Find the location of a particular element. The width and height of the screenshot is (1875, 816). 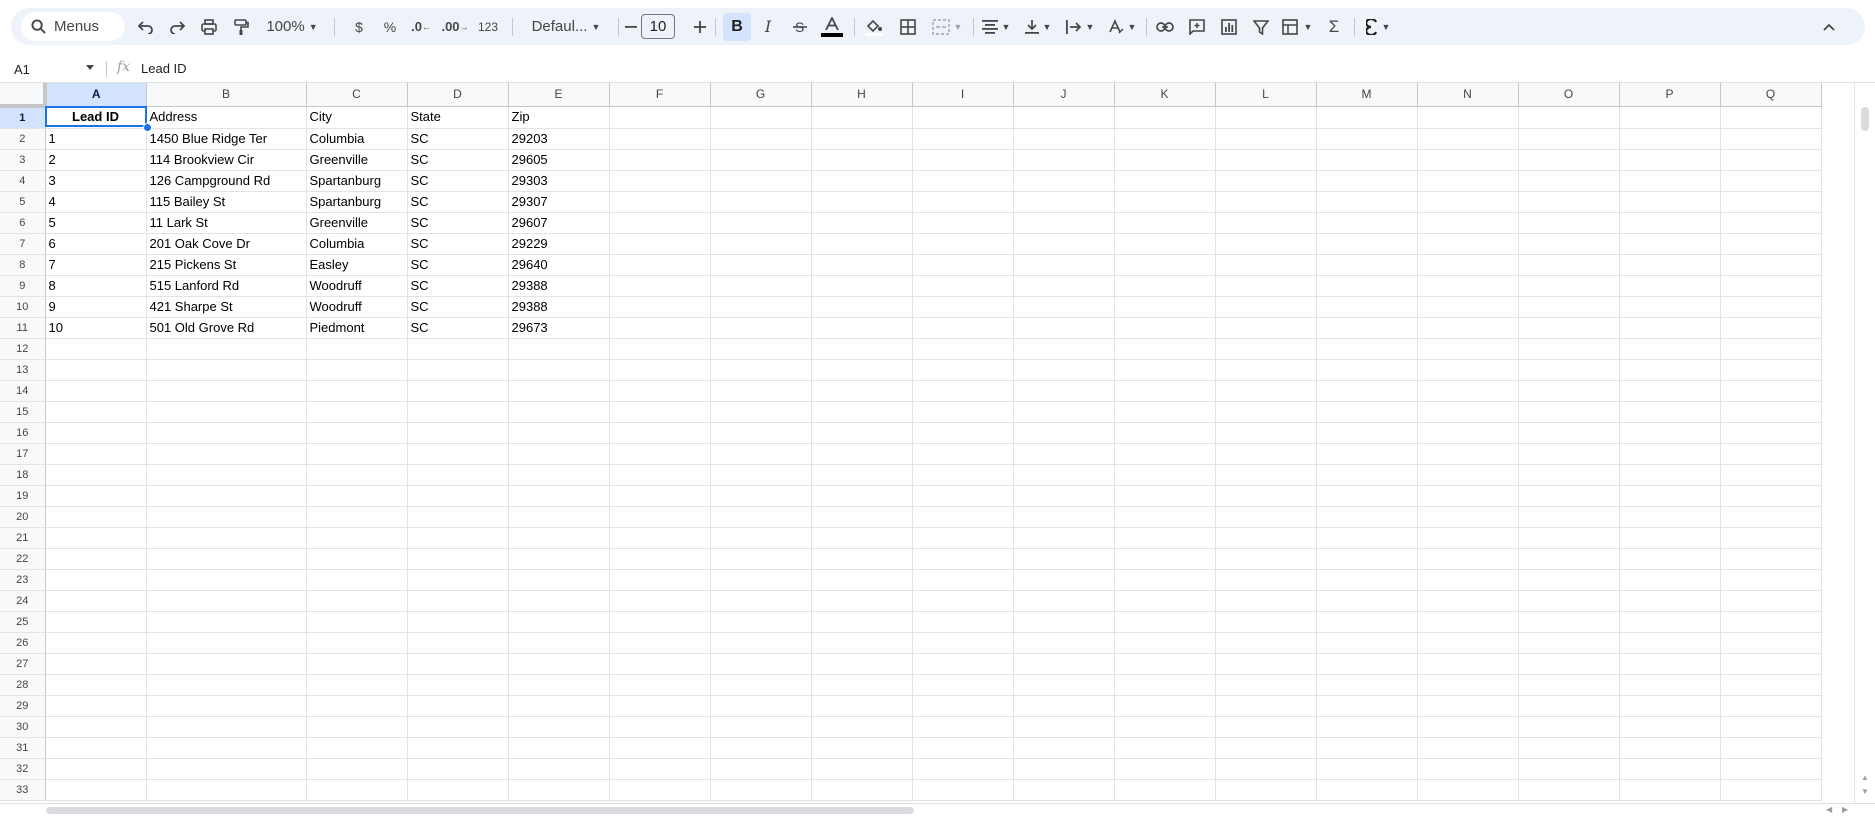

cell: Woodruff is located at coordinates (357, 307).